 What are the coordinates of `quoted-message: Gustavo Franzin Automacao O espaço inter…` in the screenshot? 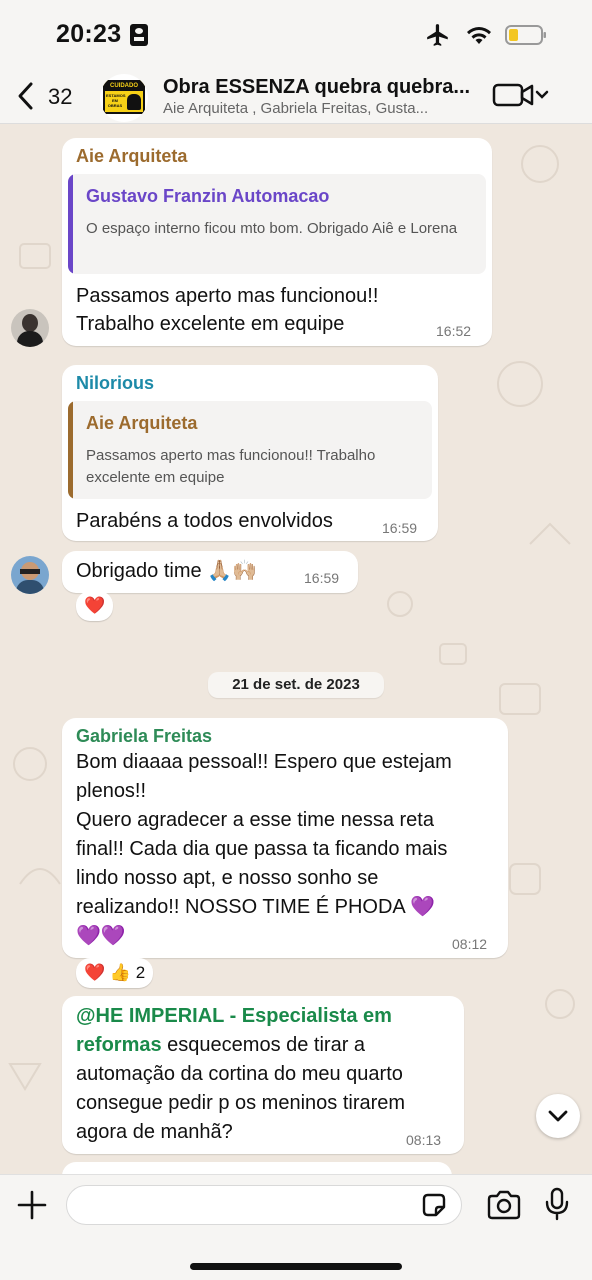 It's located at (277, 224).